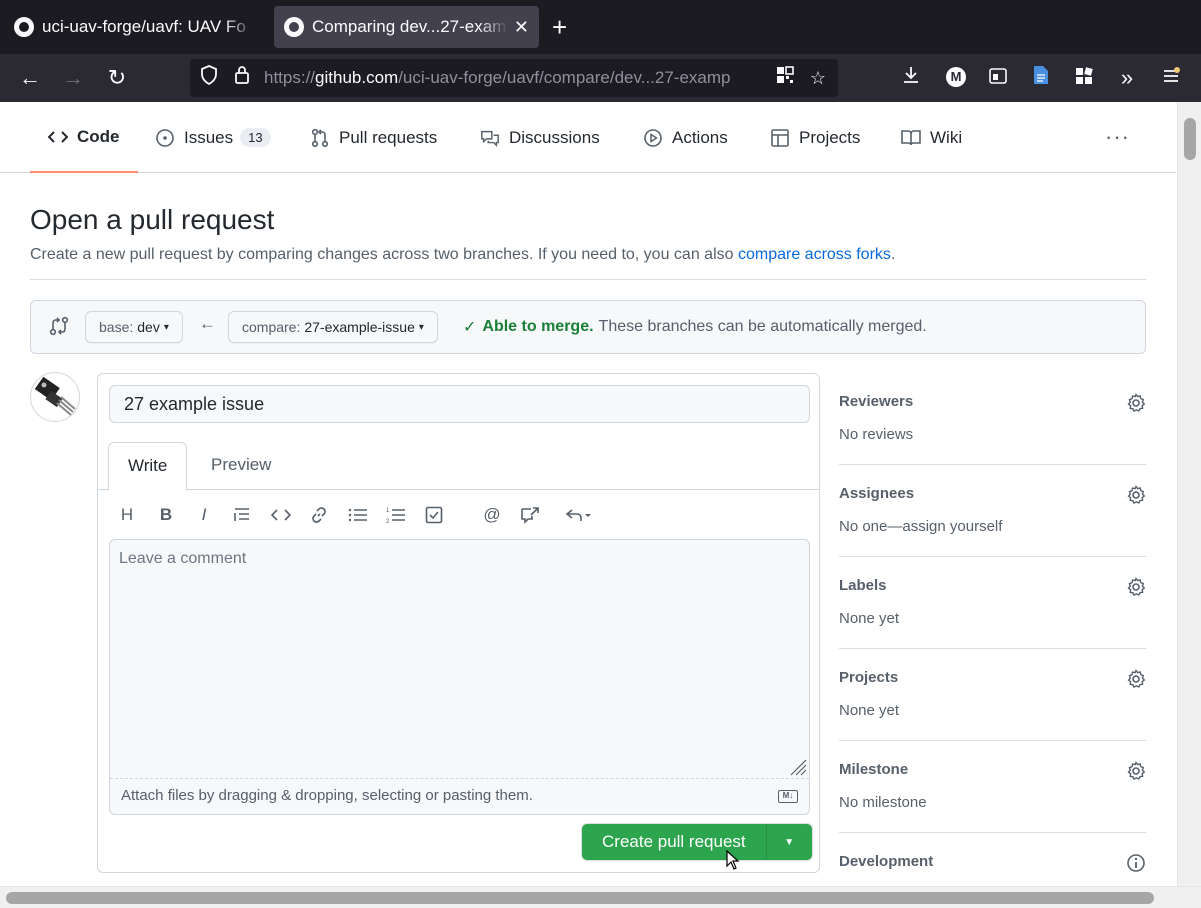 This screenshot has width=1201, height=908. I want to click on repo-tab-label: Wiki, so click(946, 137).